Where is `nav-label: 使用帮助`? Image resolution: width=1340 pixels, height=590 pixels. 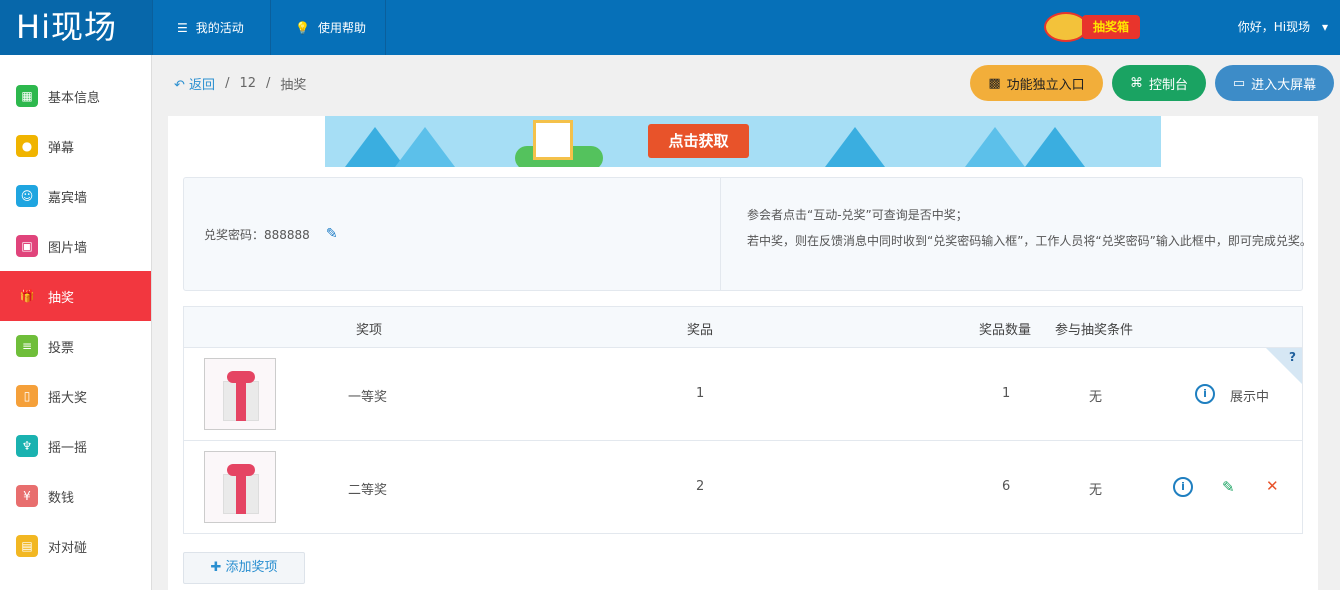
nav-label: 使用帮助 is located at coordinates (341, 28).